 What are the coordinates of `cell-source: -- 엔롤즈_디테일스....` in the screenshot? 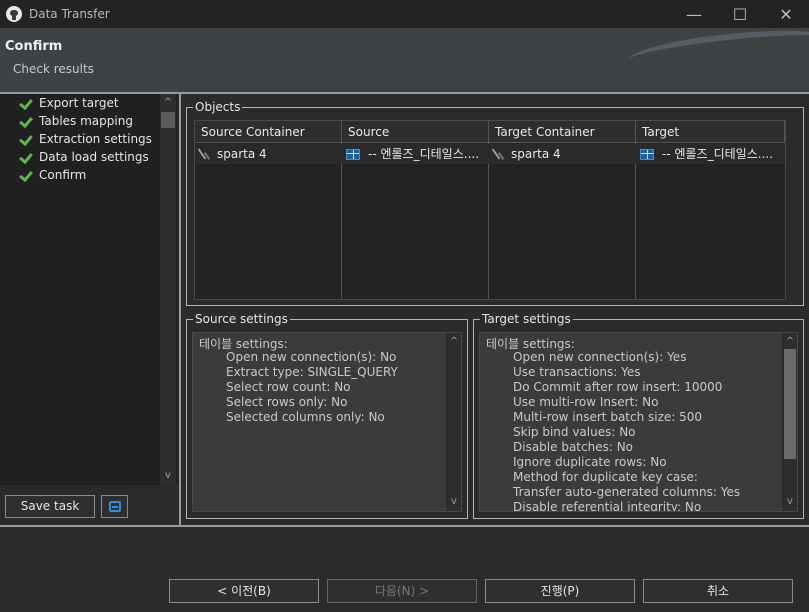 It's located at (415, 154).